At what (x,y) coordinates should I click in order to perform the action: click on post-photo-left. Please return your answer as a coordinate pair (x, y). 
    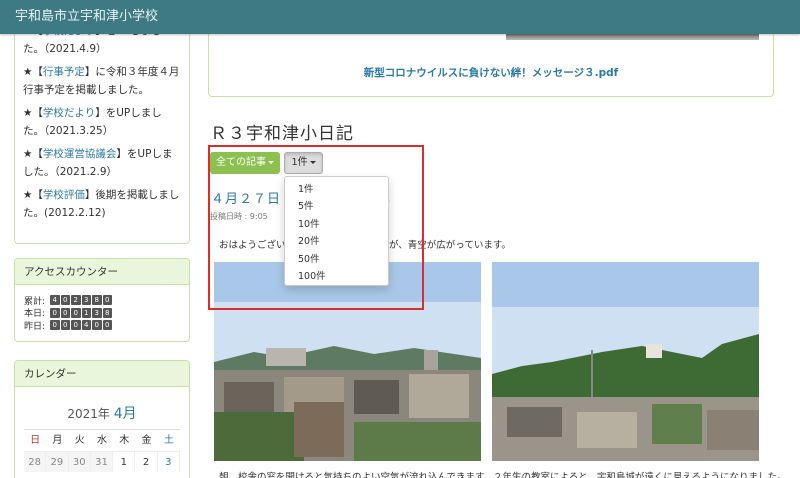
    Looking at the image, I should click on (347, 361).